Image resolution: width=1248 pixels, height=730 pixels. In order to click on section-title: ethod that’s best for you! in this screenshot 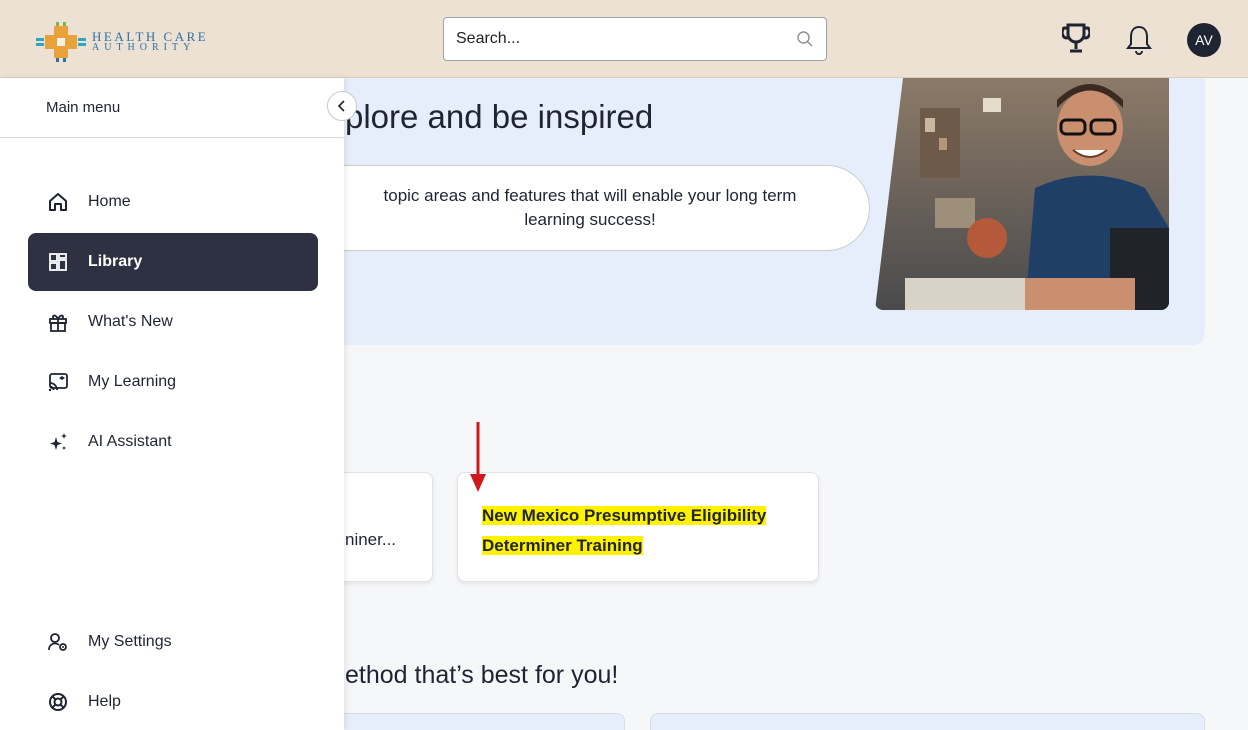, I will do `click(482, 675)`.